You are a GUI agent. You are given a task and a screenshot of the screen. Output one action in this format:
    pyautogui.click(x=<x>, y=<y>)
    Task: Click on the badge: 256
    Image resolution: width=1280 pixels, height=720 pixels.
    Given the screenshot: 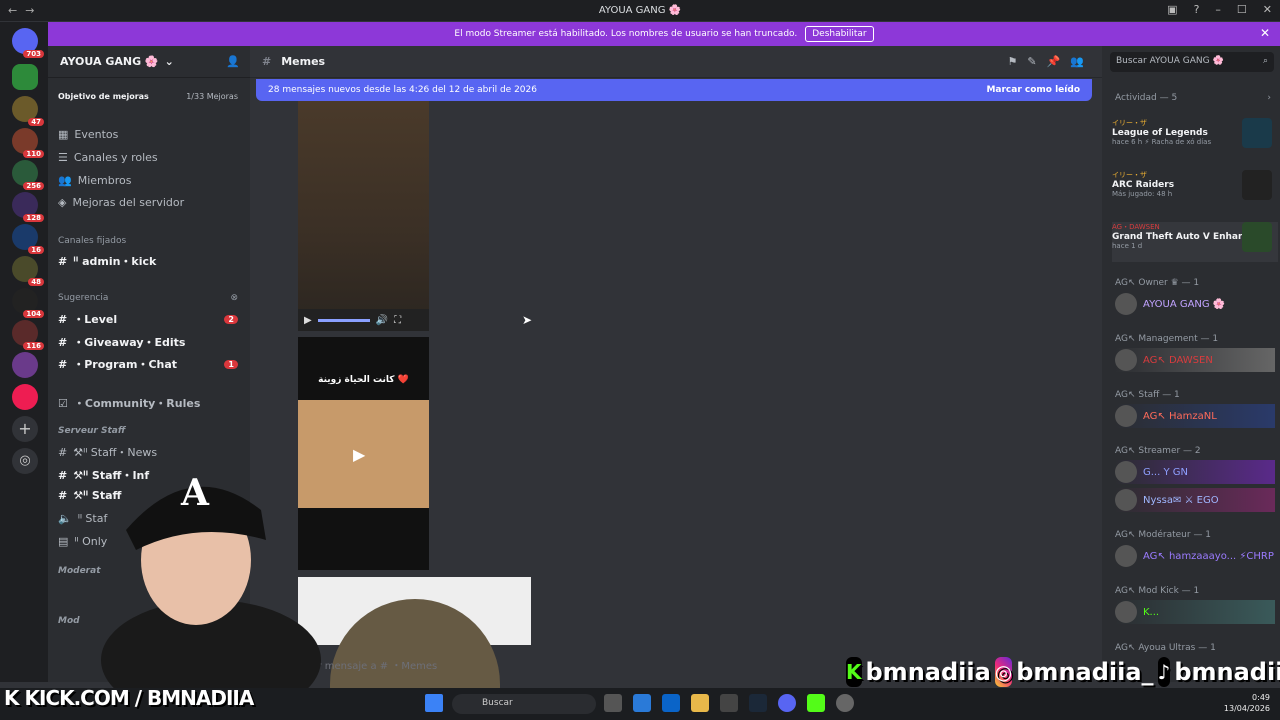 What is the action you would take?
    pyautogui.click(x=33, y=186)
    